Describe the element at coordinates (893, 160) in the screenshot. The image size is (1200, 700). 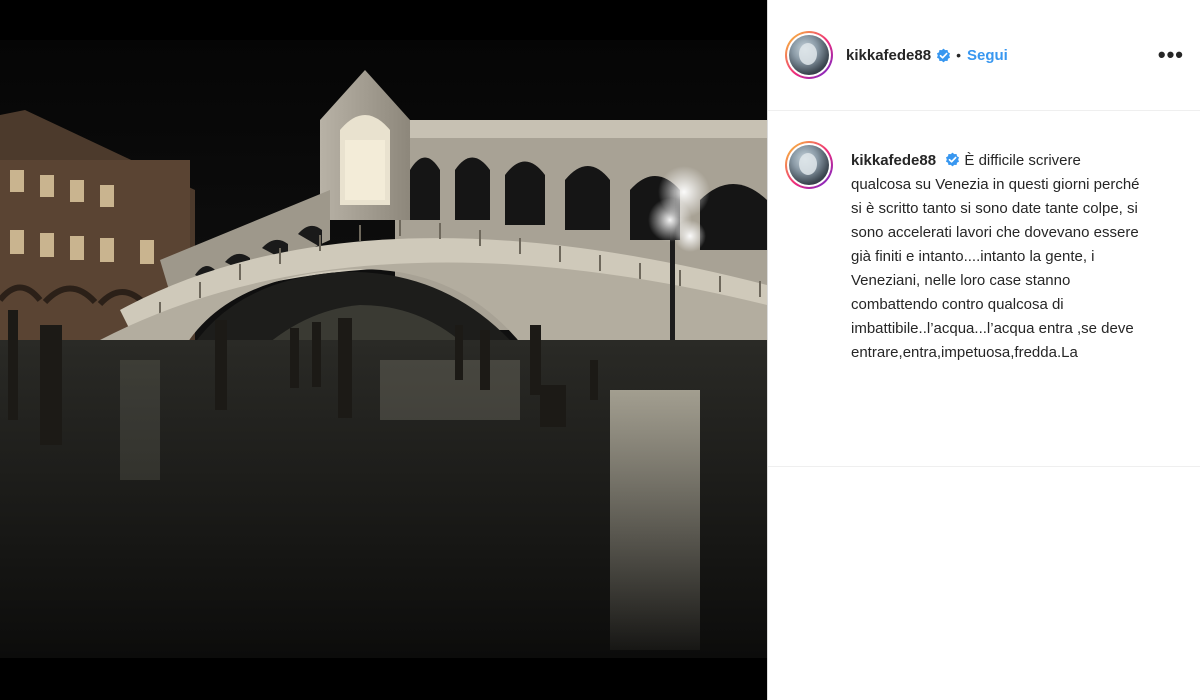
I see `caption-username: kikkafede88` at that location.